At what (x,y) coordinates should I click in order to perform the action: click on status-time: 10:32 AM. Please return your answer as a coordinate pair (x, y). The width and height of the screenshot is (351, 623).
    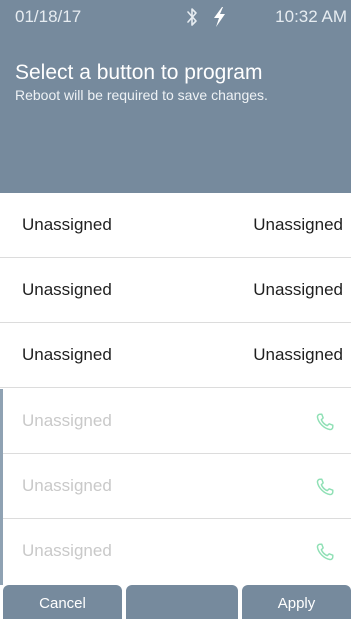
    Looking at the image, I should click on (311, 16).